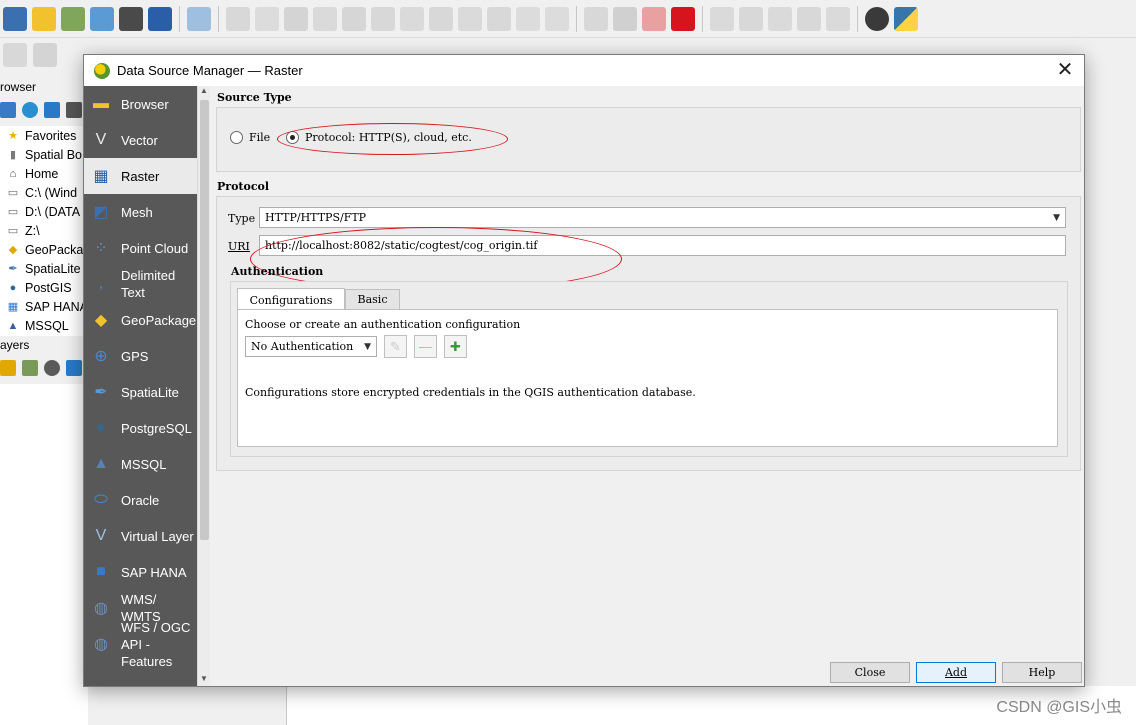 This screenshot has width=1136, height=725. I want to click on mesh-icon: ◩, so click(101, 212).